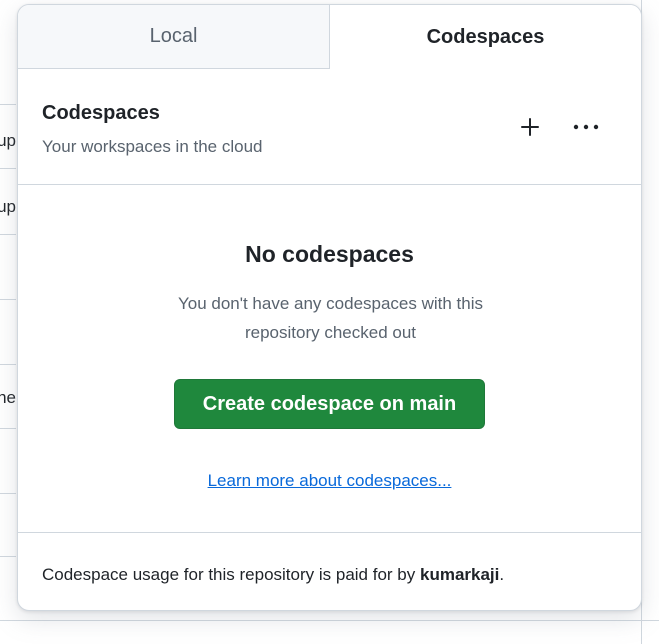 The height and width of the screenshot is (644, 659). Describe the element at coordinates (152, 146) in the screenshot. I see `section-subtitle: Your workspaces in the cloud` at that location.